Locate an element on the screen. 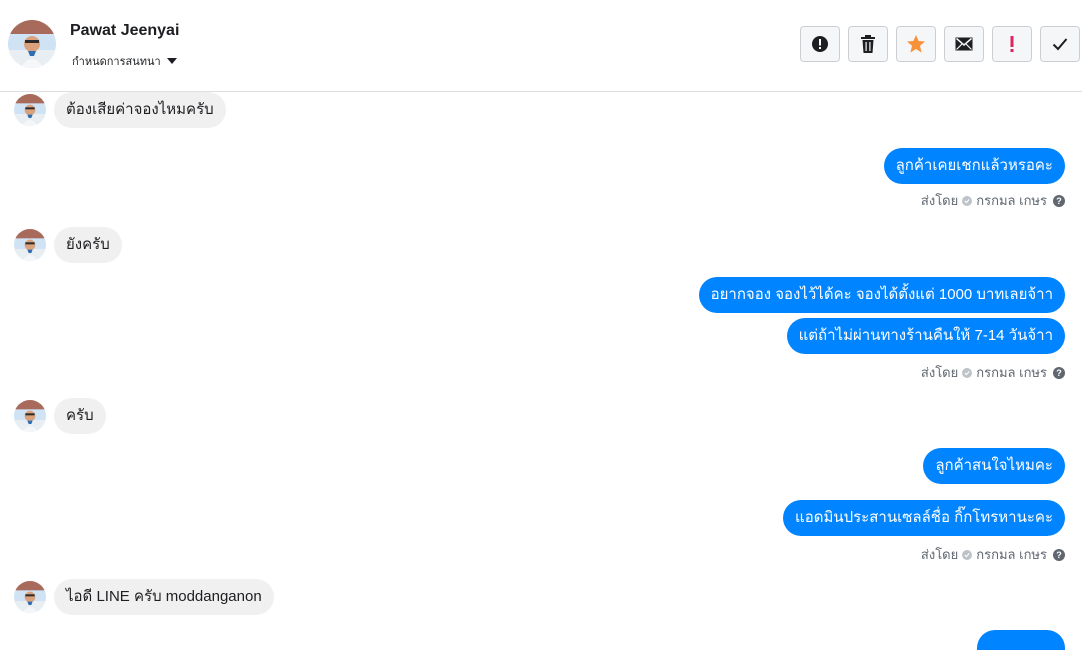 This screenshot has width=1082, height=650. contact-avatar is located at coordinates (32, 44).